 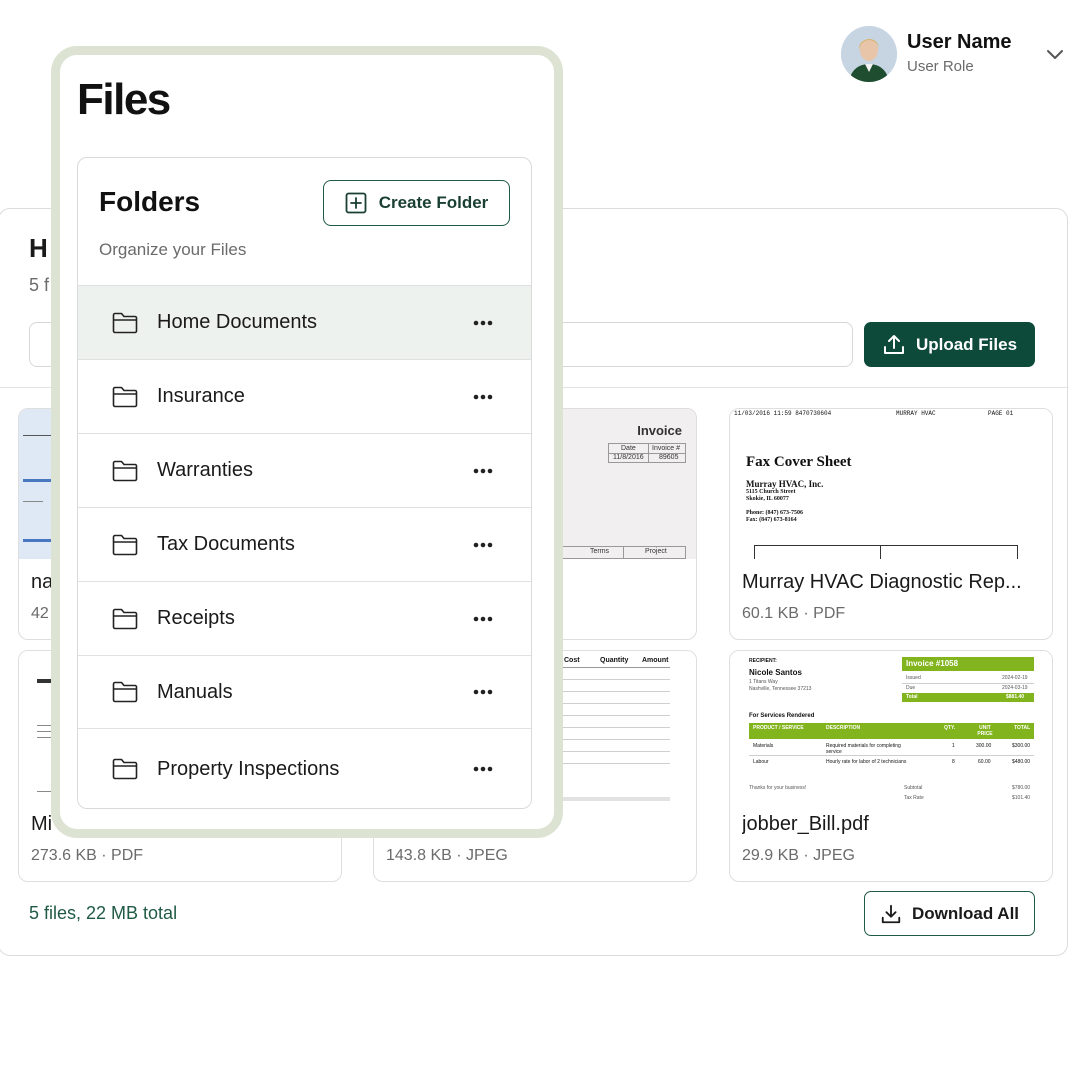 What do you see at coordinates (666, 448) in the screenshot?
I see `invoice-number-header: Invoice #` at bounding box center [666, 448].